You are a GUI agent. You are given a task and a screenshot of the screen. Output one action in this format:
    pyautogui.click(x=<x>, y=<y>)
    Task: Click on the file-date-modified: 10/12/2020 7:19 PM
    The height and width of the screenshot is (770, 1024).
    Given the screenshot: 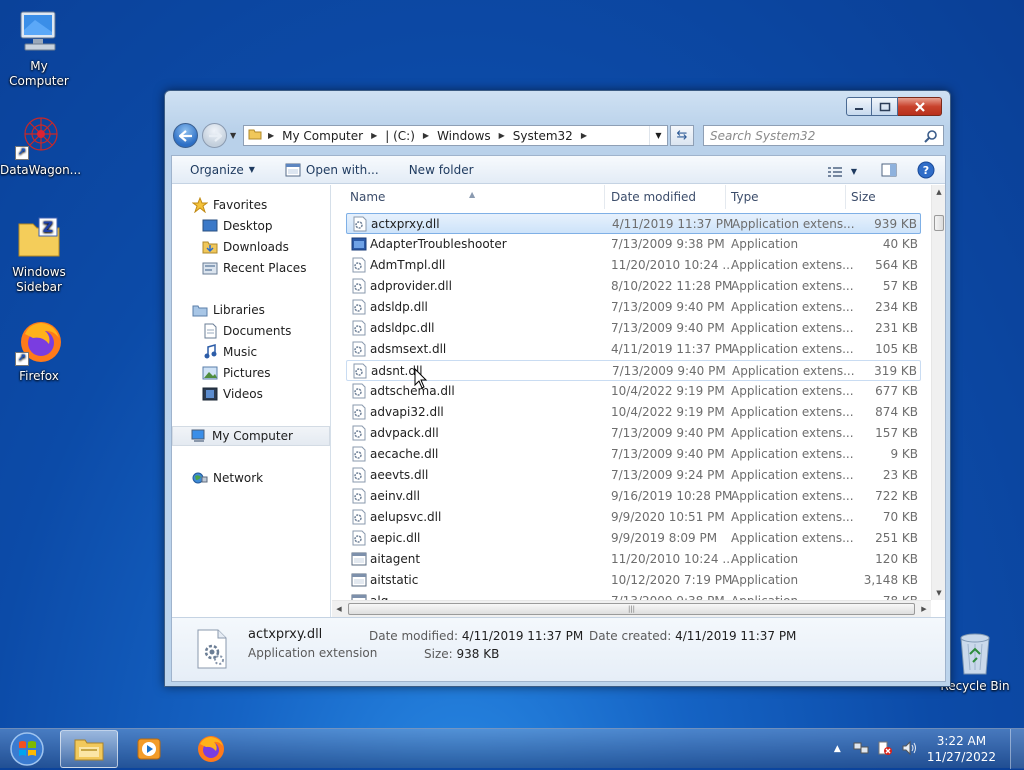 What is the action you would take?
    pyautogui.click(x=672, y=580)
    